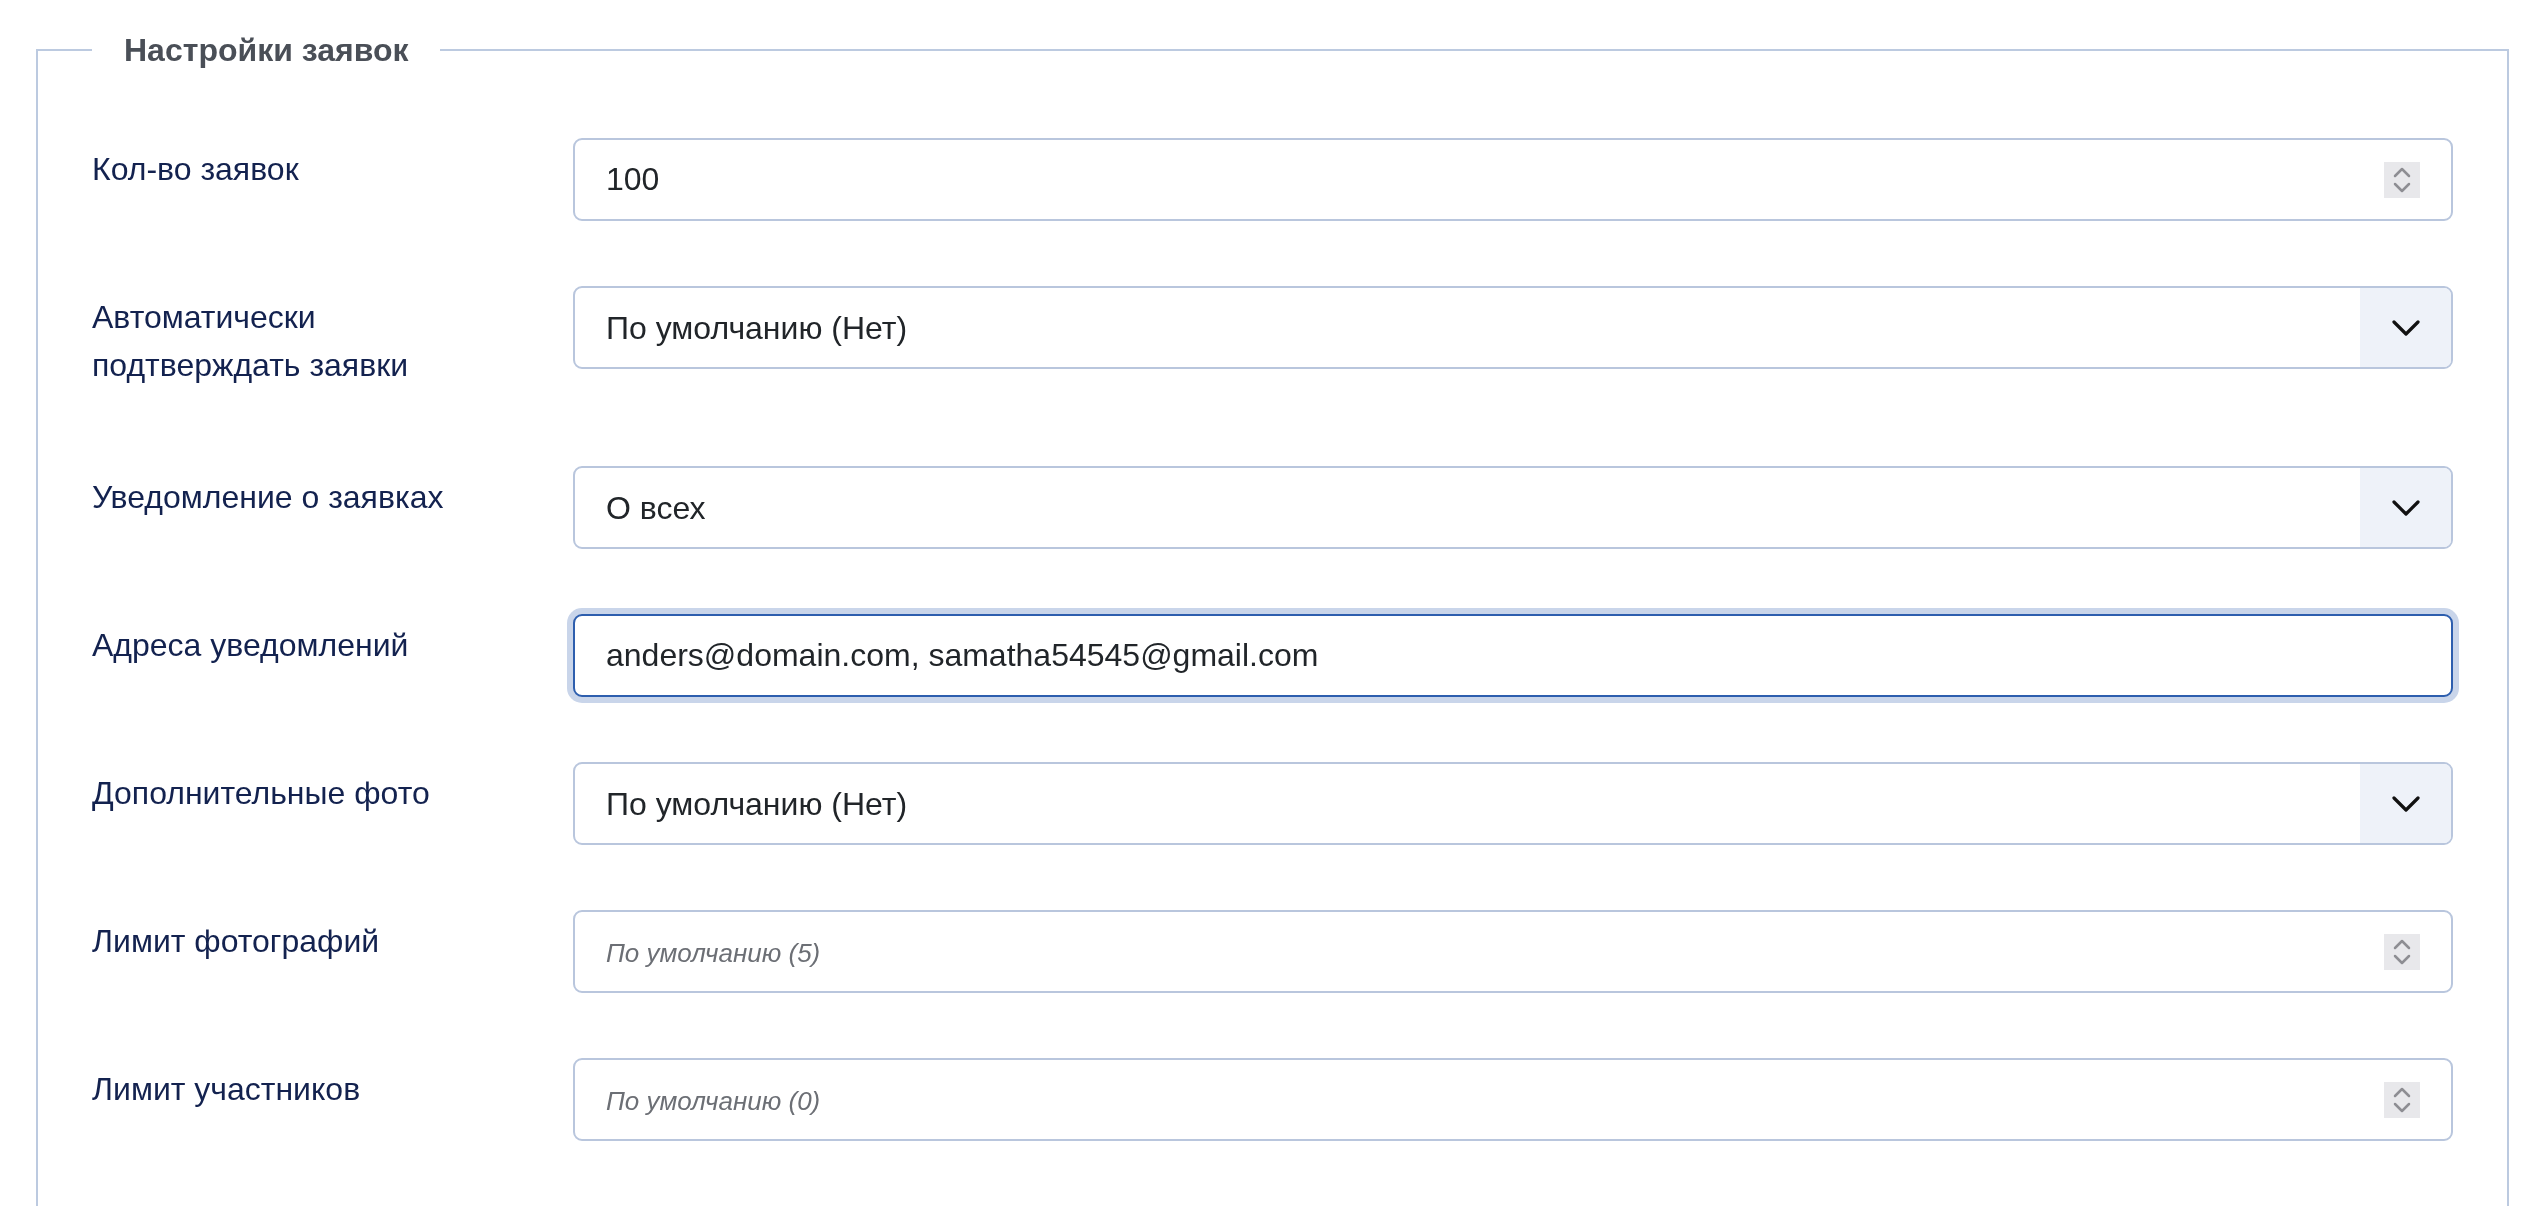  What do you see at coordinates (251, 341) in the screenshot?
I see `field-label: Автоматически подтверждать заявки` at bounding box center [251, 341].